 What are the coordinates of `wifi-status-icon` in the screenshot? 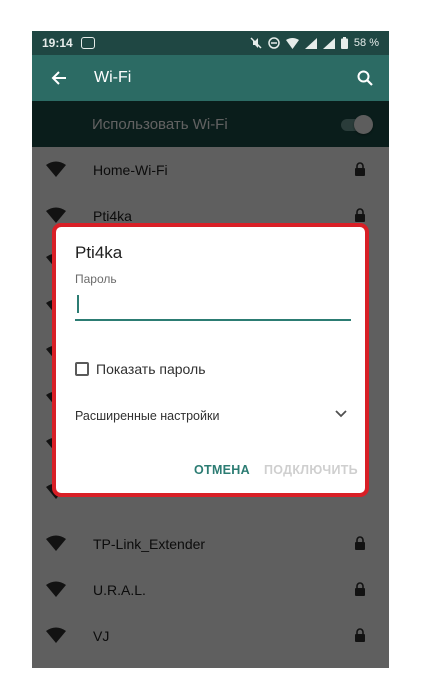 It's located at (292, 43).